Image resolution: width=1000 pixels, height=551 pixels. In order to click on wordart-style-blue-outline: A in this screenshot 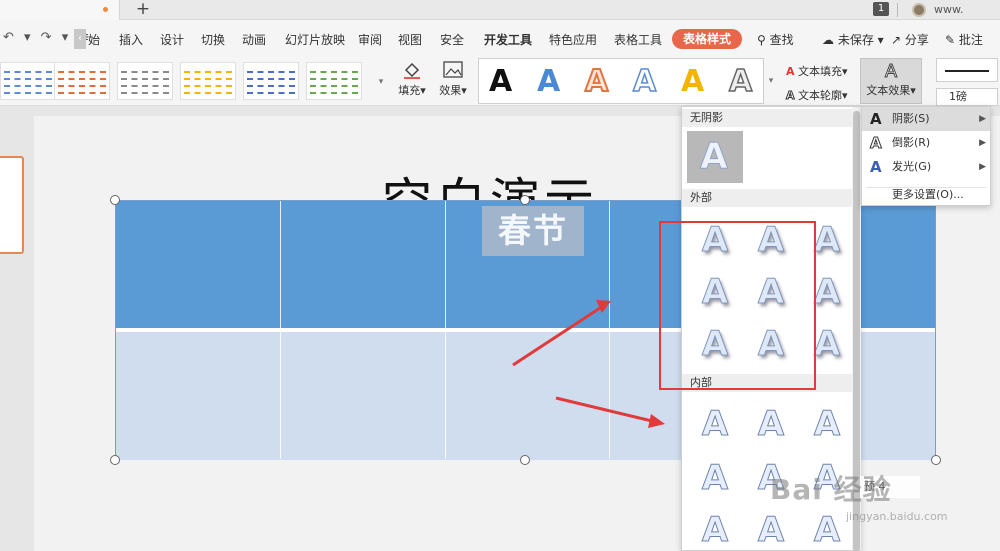, I will do `click(644, 82)`.